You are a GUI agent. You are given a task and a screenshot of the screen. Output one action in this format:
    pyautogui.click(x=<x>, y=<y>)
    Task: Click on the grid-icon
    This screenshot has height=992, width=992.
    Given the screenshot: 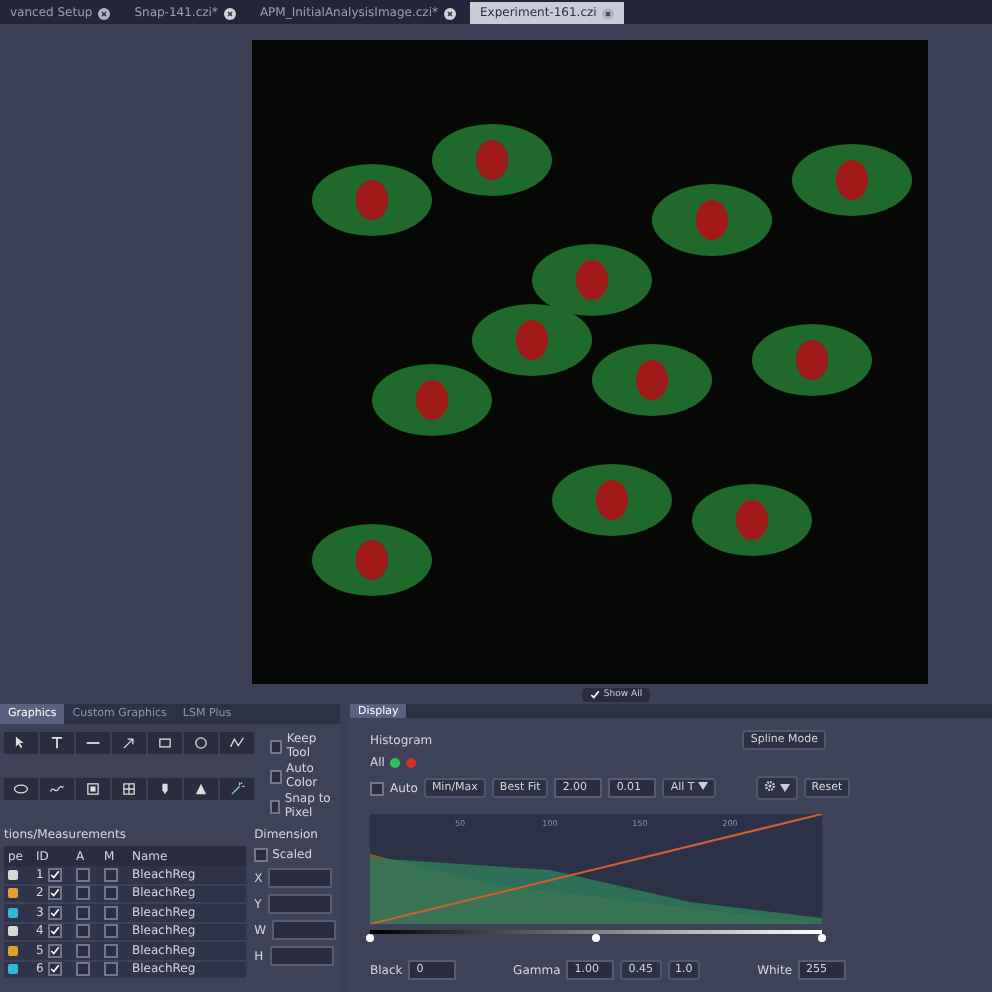 What is the action you would take?
    pyautogui.click(x=129, y=788)
    